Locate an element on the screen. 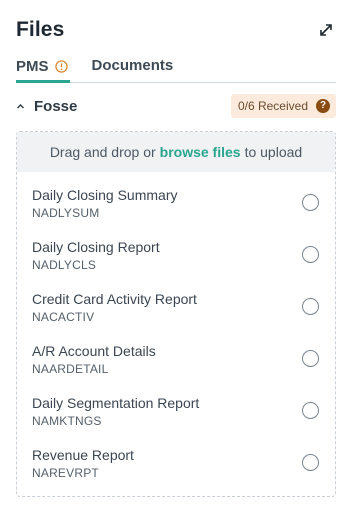  file-code: NAMKTNGS is located at coordinates (67, 421).